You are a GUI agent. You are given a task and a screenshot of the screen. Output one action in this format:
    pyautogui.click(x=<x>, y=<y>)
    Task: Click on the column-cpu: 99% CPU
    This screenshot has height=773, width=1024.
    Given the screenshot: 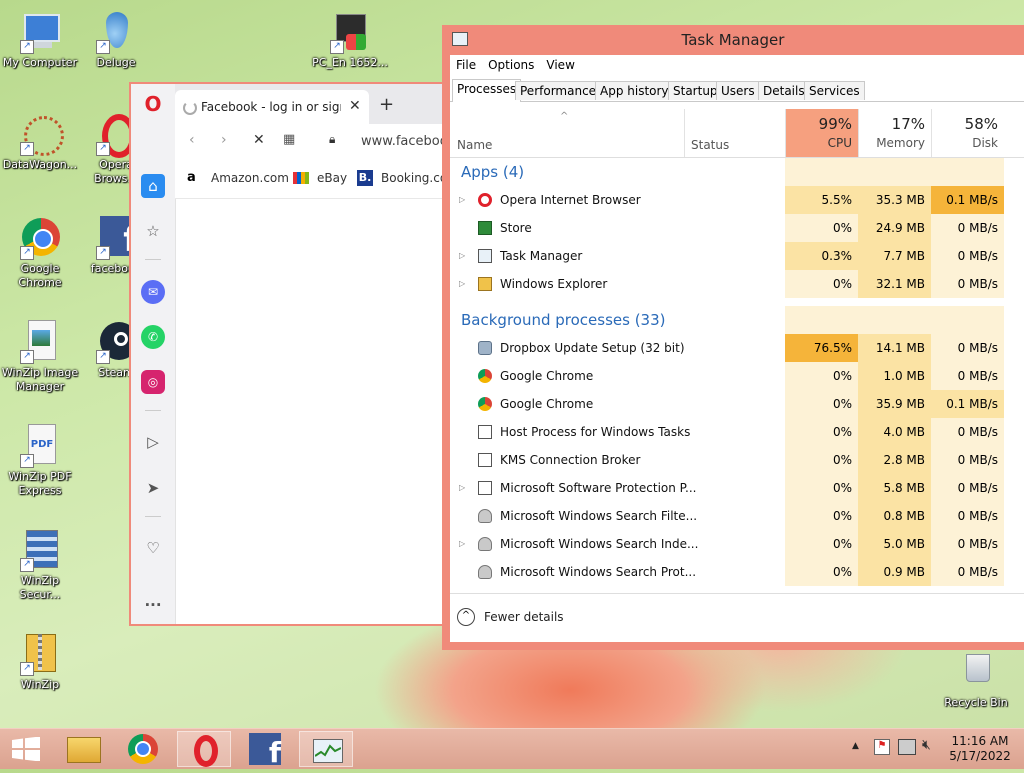 What is the action you would take?
    pyautogui.click(x=821, y=133)
    